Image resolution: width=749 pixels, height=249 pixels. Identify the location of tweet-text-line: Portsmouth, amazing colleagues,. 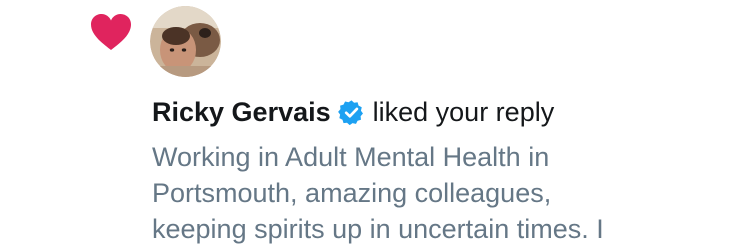
(352, 193).